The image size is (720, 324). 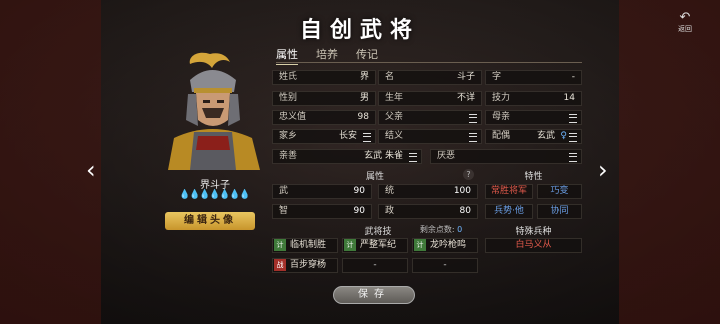 I want to click on skill-slot: 计严整军纪, so click(x=375, y=245).